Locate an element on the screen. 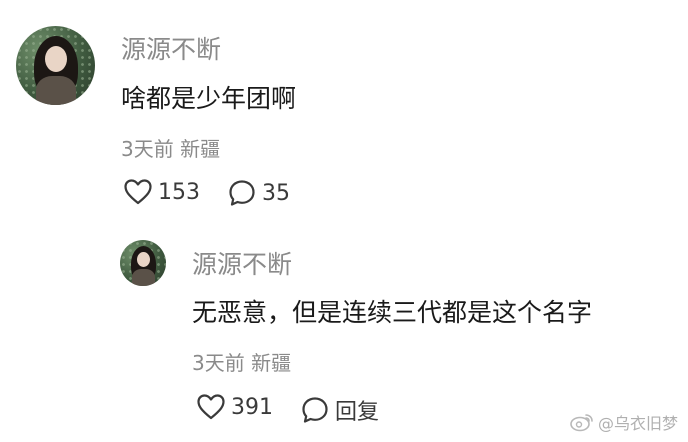 This screenshot has width=688, height=442. watermark-text: @乌衣旧梦 is located at coordinates (637, 423).